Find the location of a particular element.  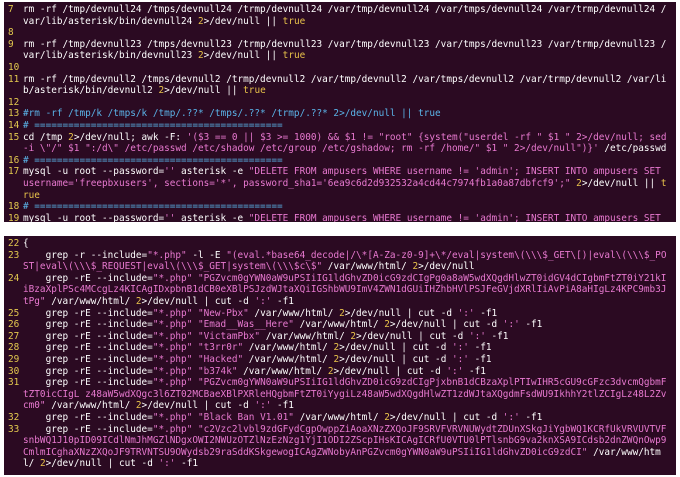

line-number: 9 is located at coordinates (11, 44).